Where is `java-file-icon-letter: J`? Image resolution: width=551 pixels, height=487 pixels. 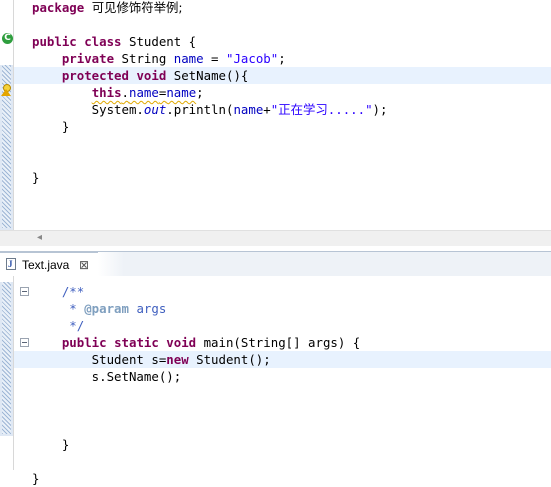 java-file-icon-letter: J is located at coordinates (10, 264).